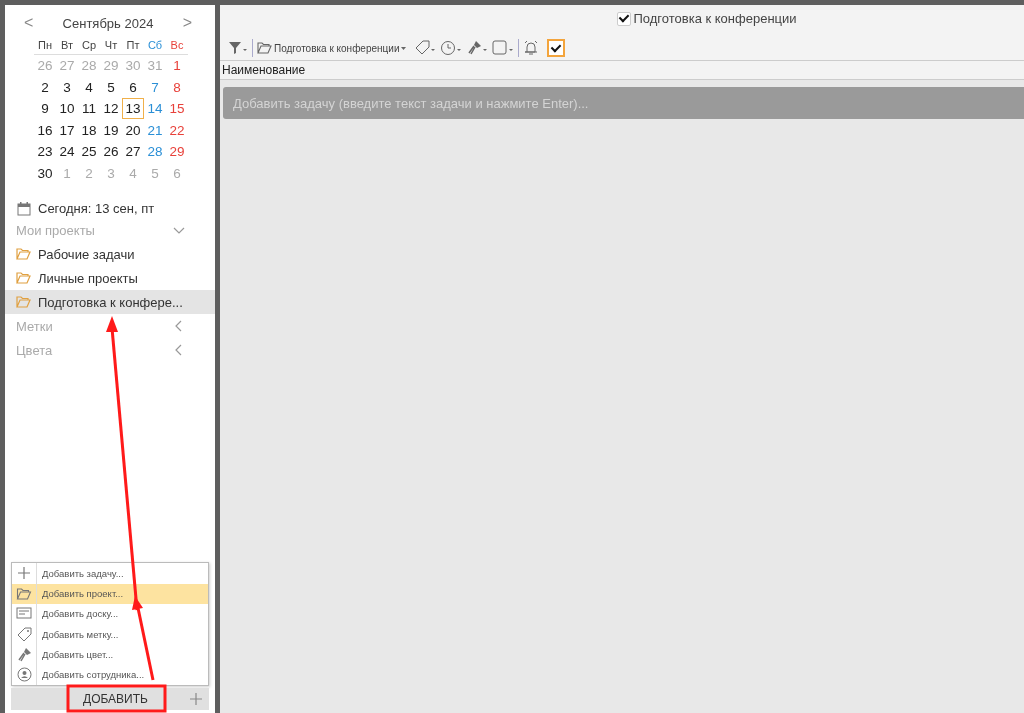 Image resolution: width=1024 pixels, height=713 pixels. What do you see at coordinates (89, 45) in the screenshot?
I see `weekday-label: Ср` at bounding box center [89, 45].